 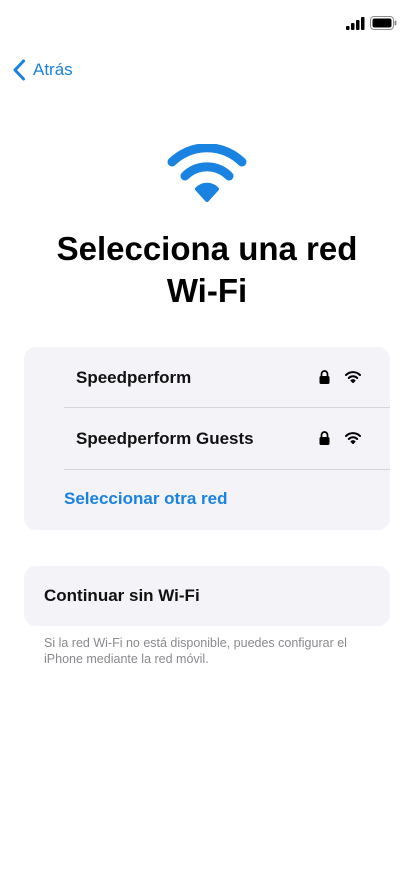 I want to click on status-bar, so click(x=207, y=24).